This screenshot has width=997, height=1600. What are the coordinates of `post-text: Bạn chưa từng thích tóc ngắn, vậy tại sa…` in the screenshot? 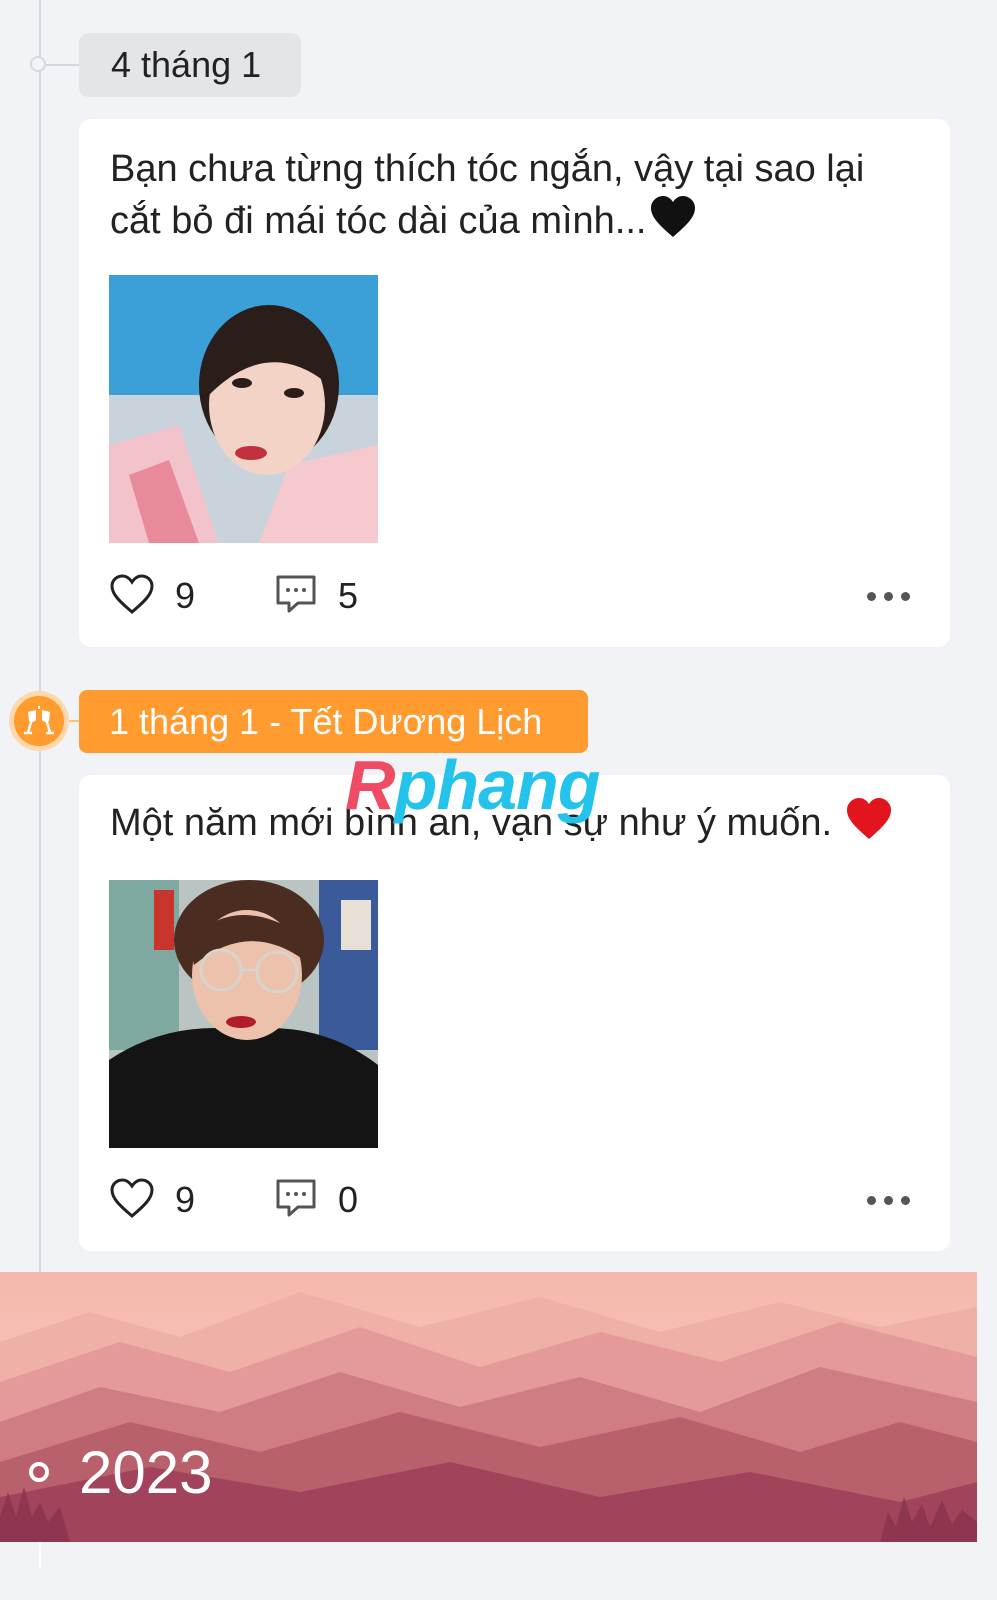 It's located at (510, 198).